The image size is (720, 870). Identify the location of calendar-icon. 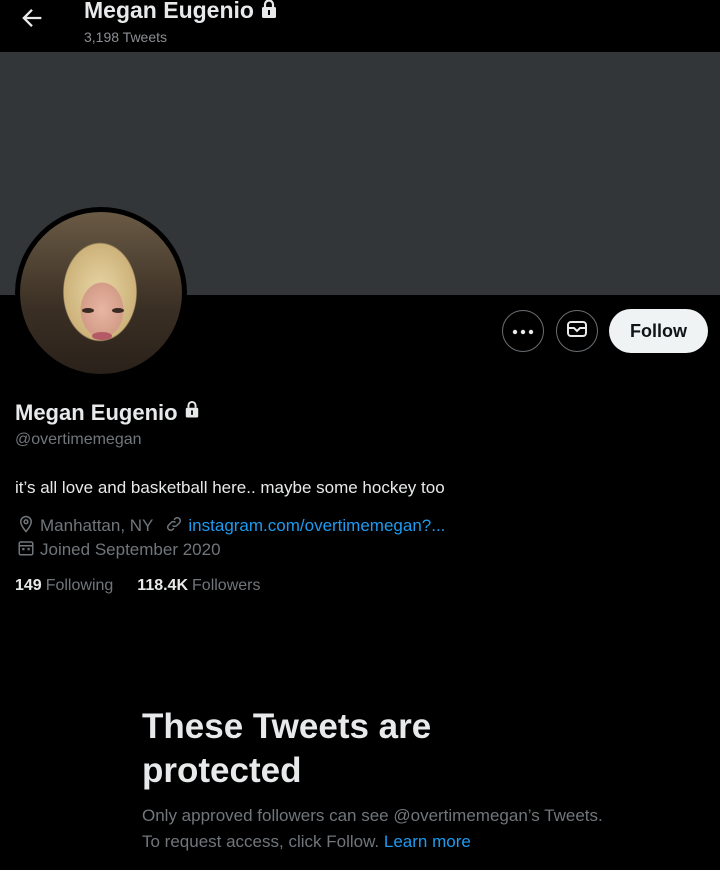
(28, 550).